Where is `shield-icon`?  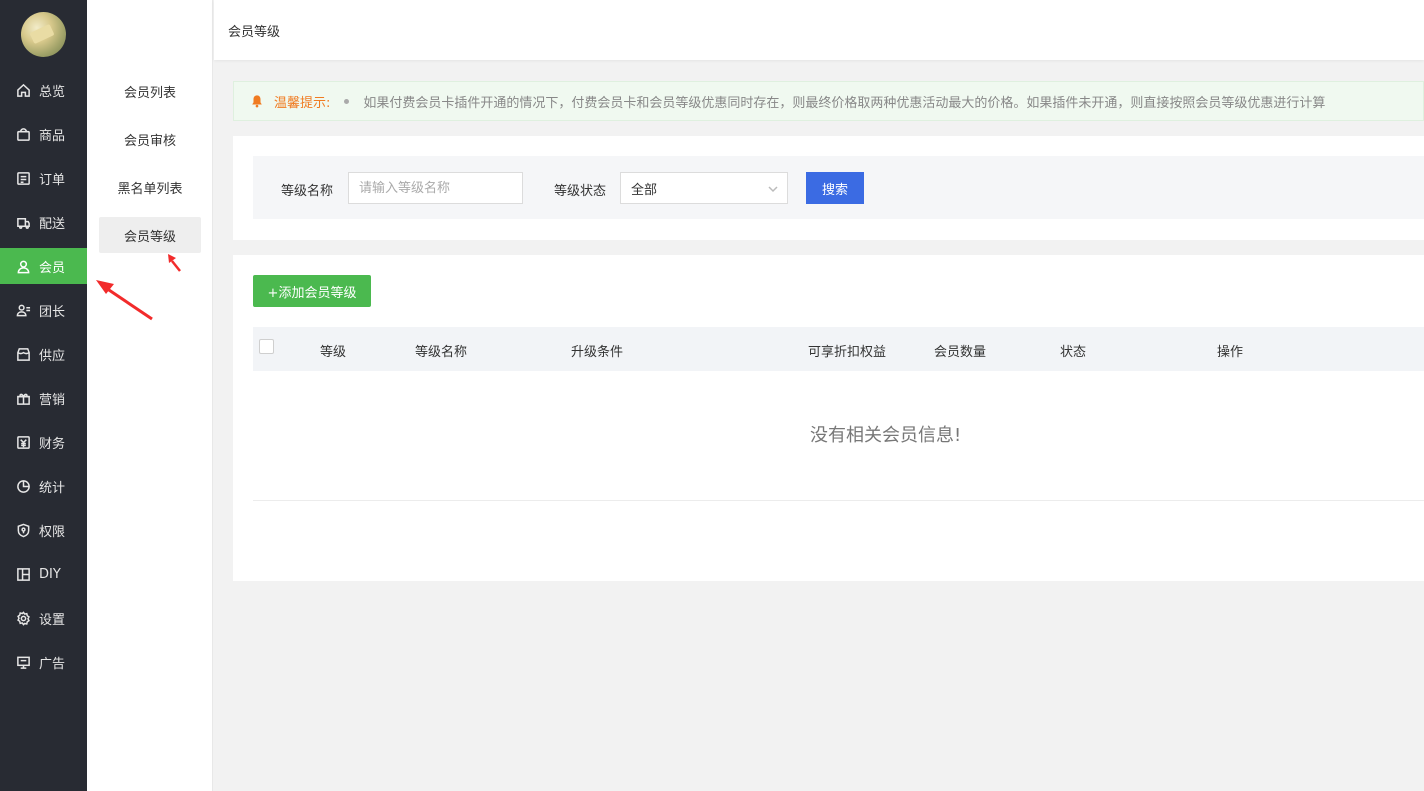
shield-icon is located at coordinates (23, 530).